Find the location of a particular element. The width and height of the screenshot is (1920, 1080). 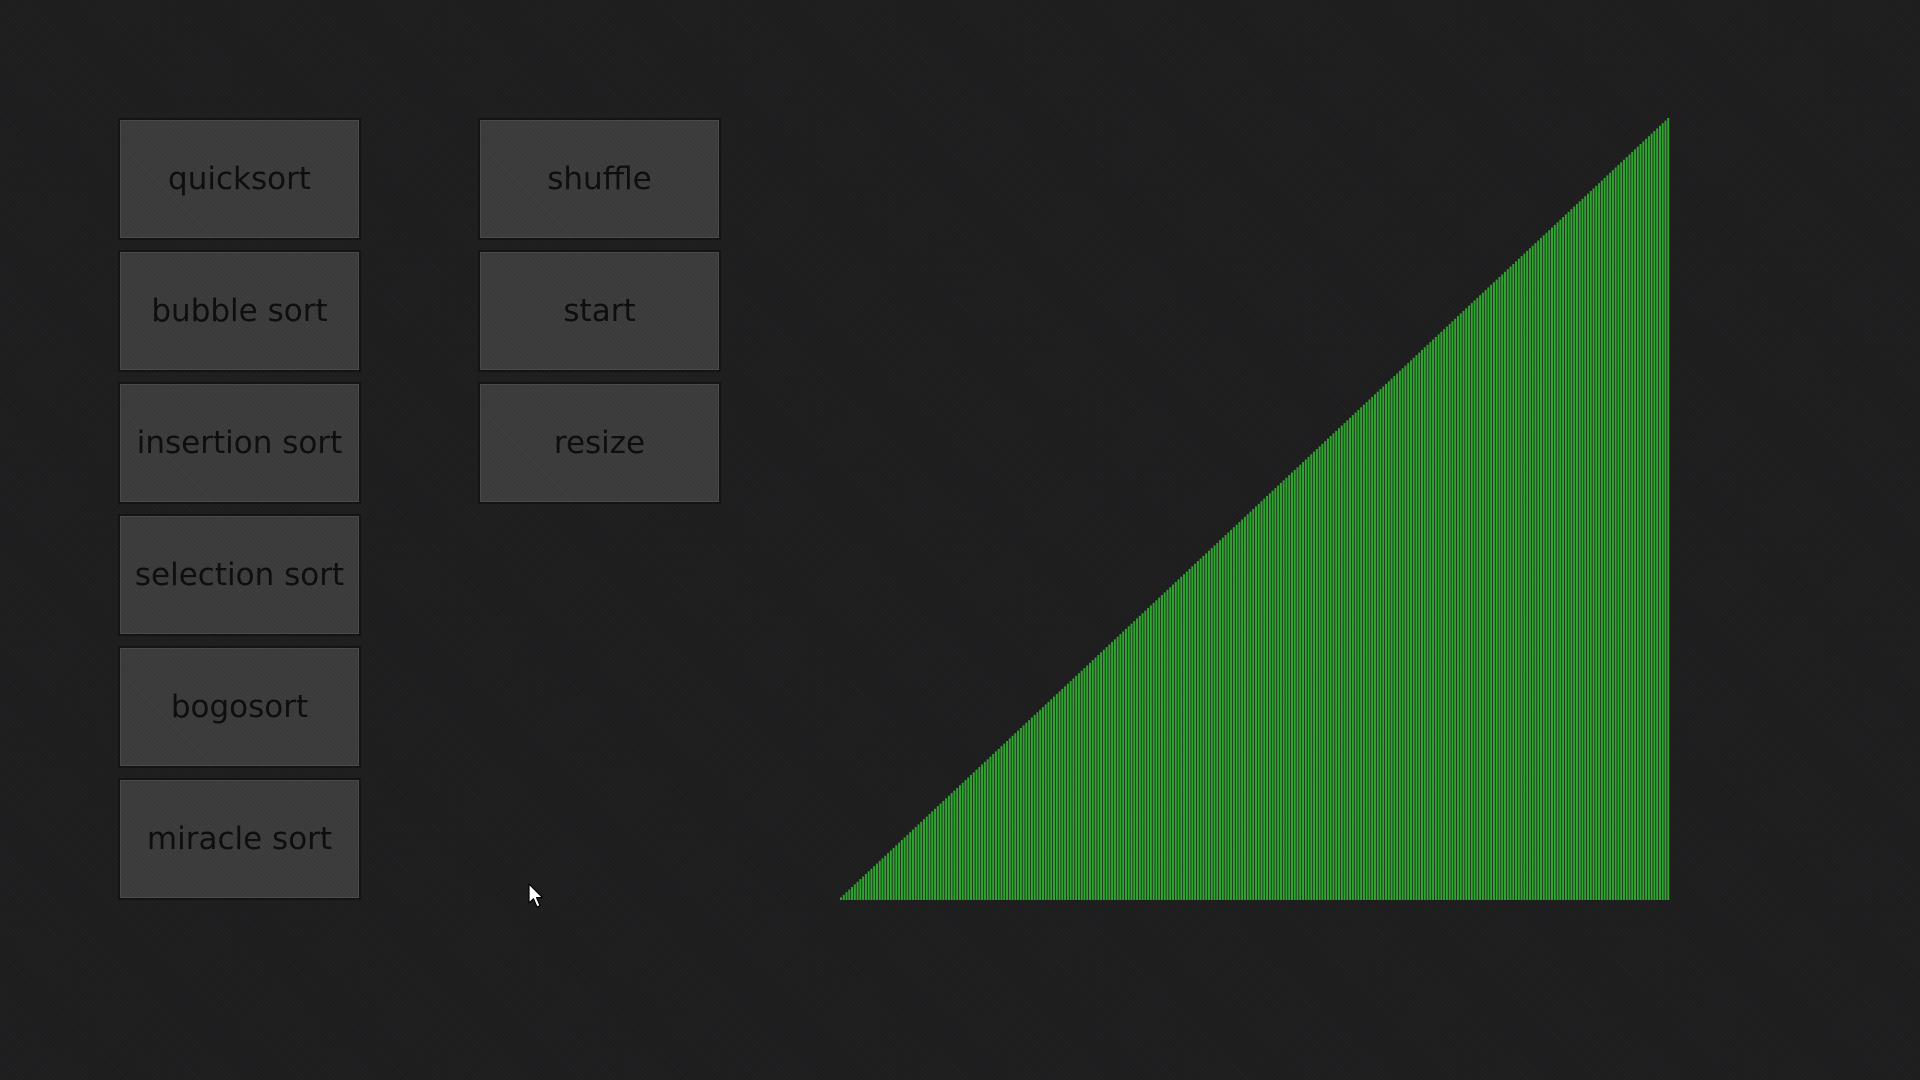

miracle-sort-button: miracle sort is located at coordinates (239, 839).